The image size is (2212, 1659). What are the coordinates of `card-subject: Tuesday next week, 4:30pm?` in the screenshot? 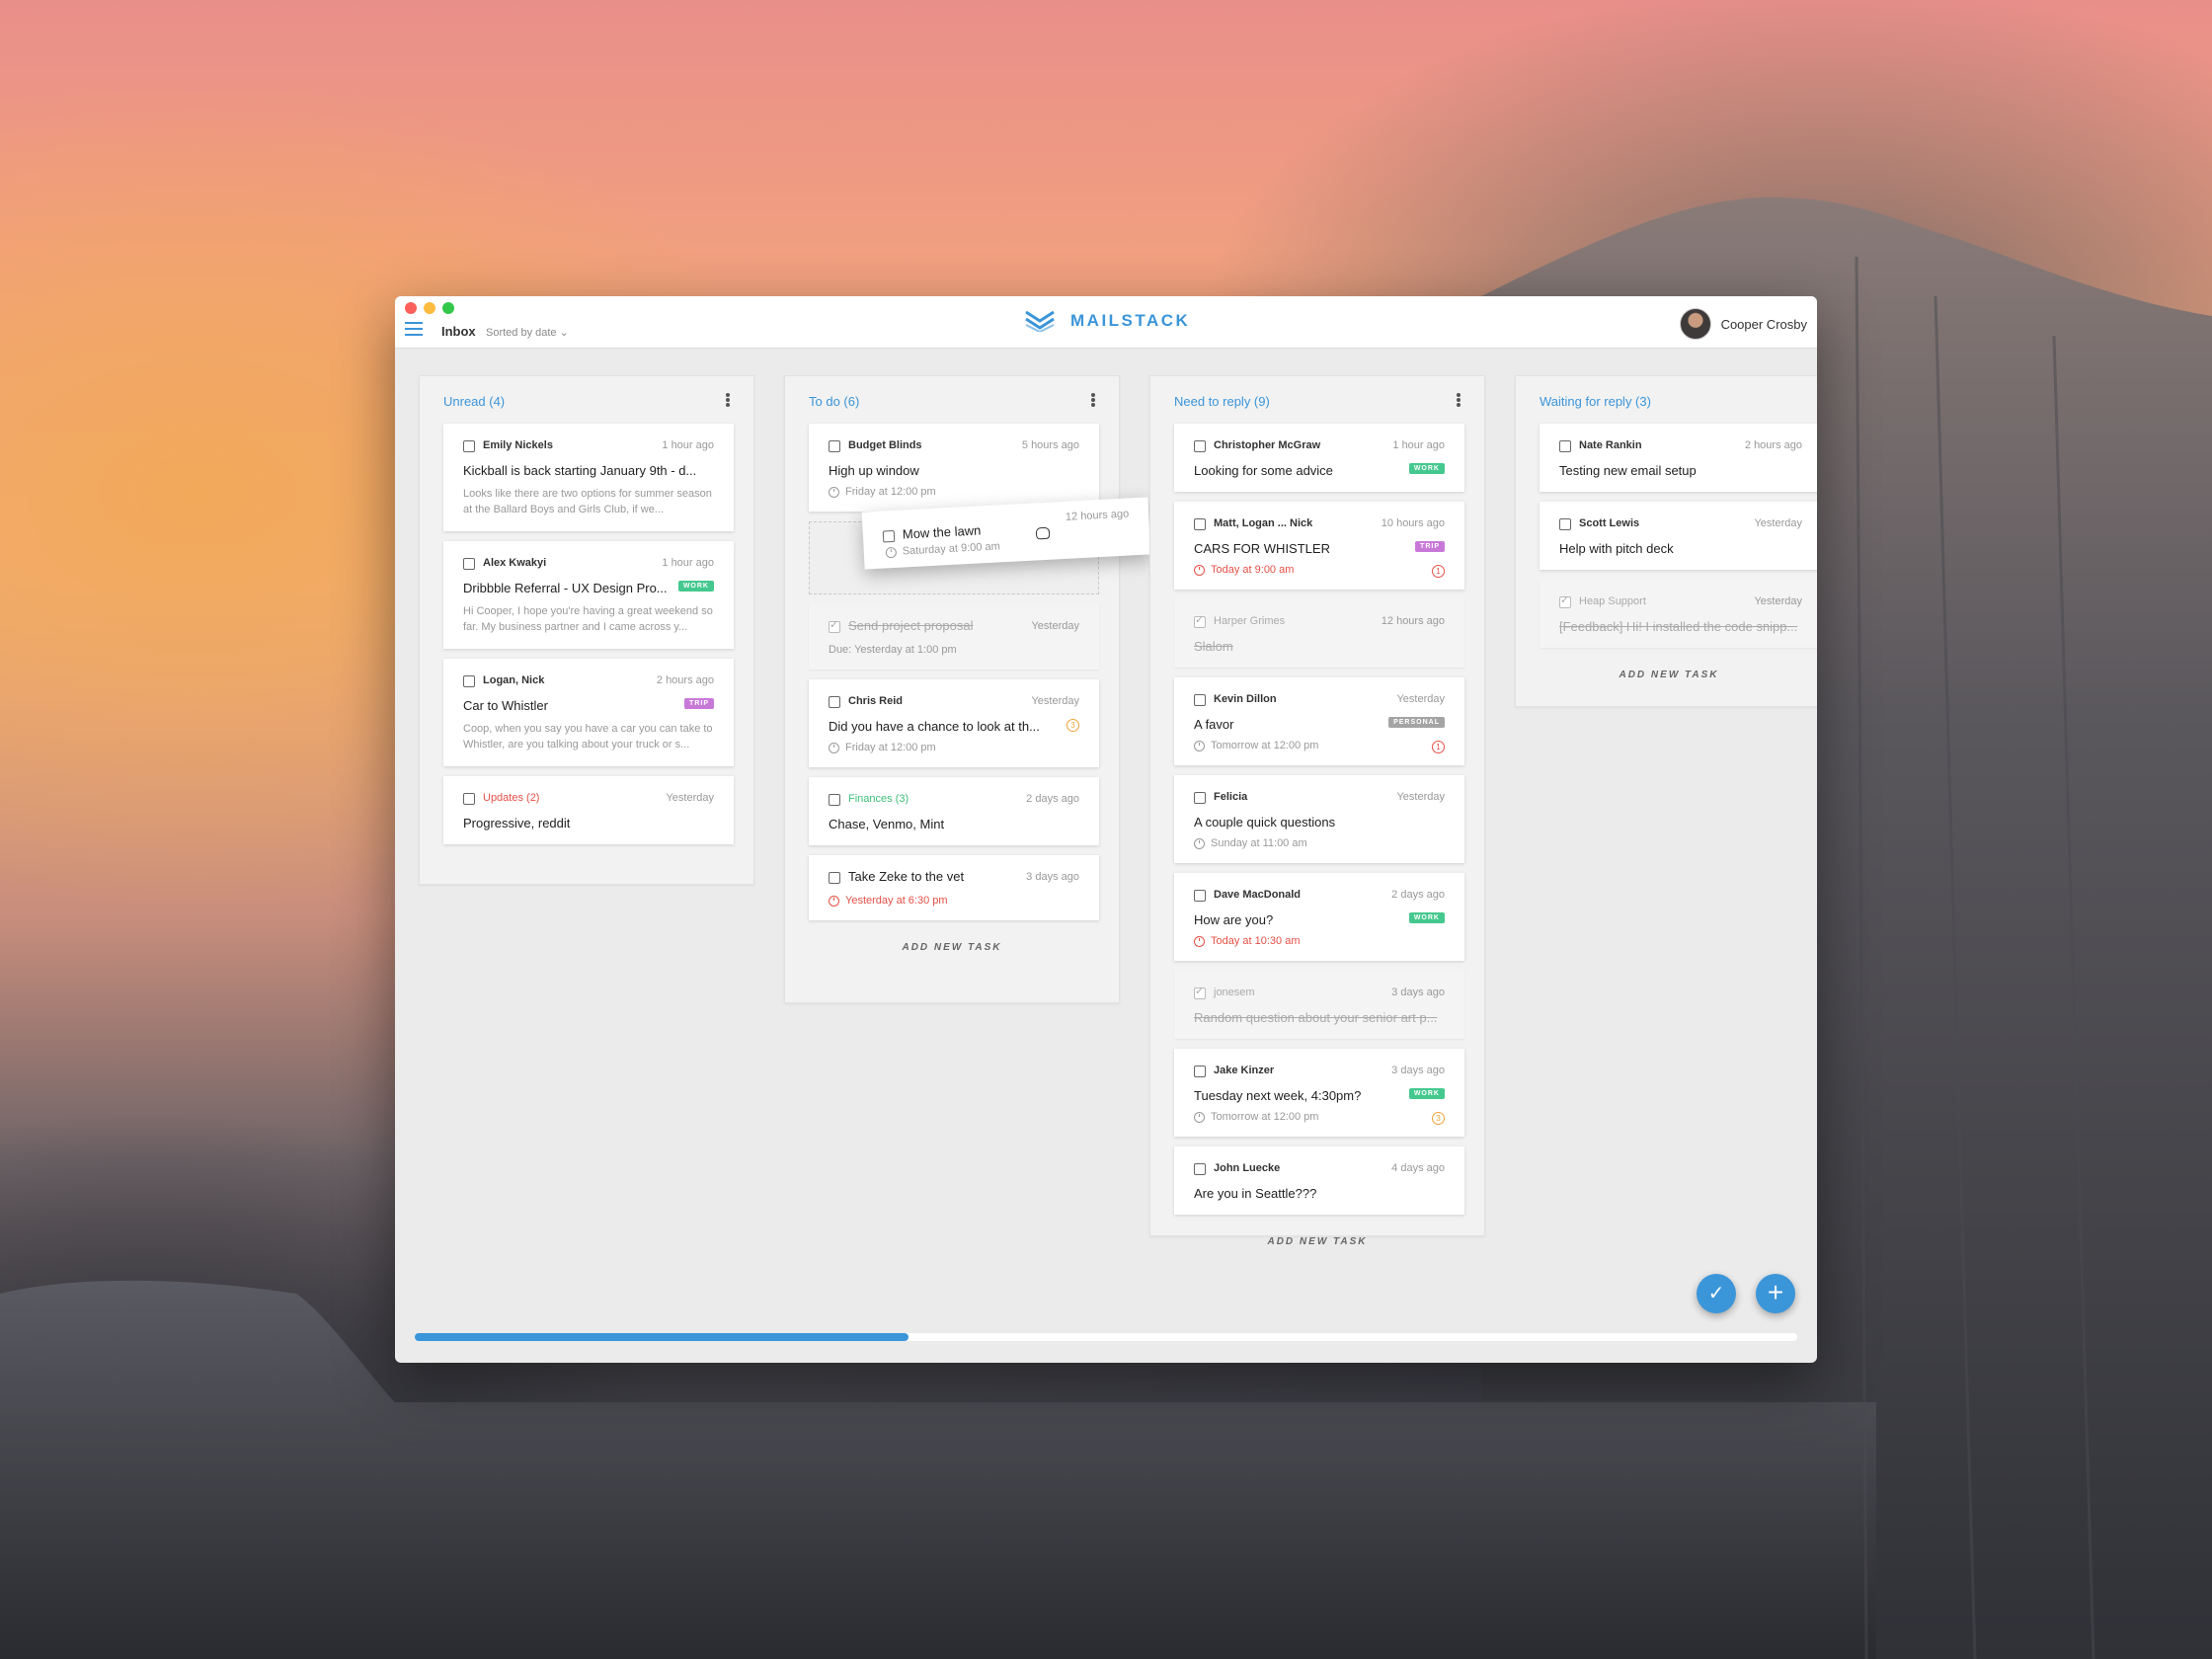 It's located at (1278, 1095).